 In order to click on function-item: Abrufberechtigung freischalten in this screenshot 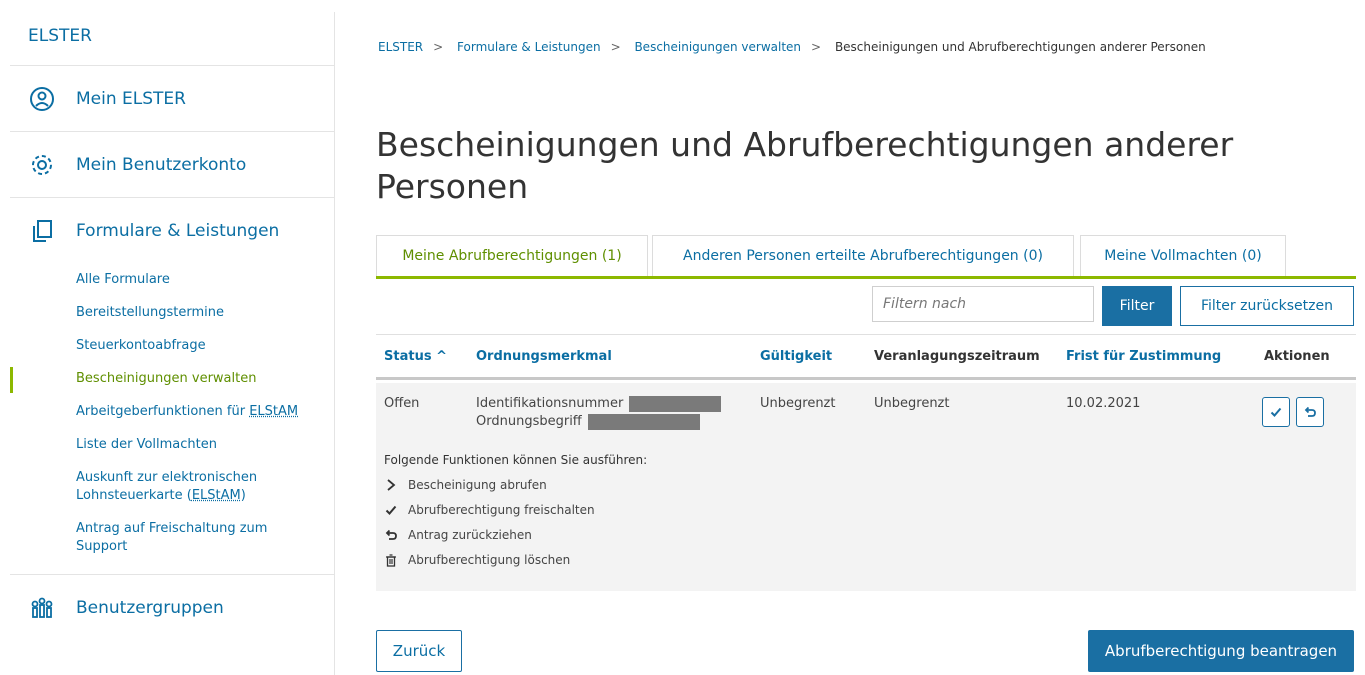, I will do `click(489, 510)`.